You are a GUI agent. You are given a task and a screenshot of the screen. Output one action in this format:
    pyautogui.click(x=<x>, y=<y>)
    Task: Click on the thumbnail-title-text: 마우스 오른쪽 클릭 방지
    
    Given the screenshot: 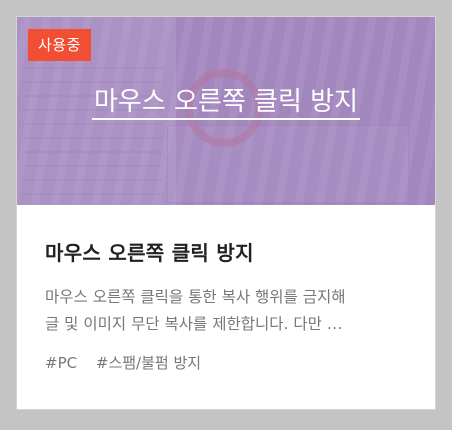 What is the action you would take?
    pyautogui.click(x=226, y=103)
    